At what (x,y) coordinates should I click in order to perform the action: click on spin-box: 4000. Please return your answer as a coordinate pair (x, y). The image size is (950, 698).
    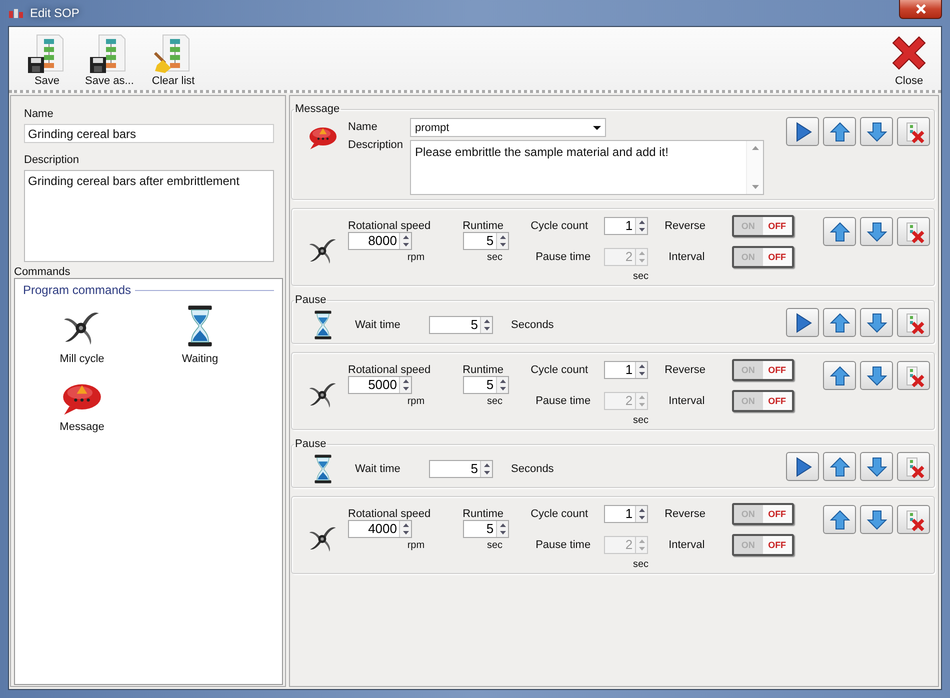
    Looking at the image, I should click on (380, 529).